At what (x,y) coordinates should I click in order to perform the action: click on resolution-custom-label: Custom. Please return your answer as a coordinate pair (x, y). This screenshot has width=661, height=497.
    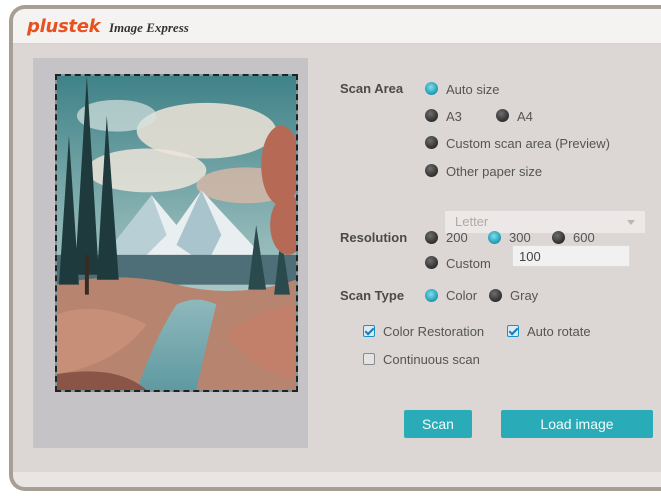
    Looking at the image, I should click on (468, 263).